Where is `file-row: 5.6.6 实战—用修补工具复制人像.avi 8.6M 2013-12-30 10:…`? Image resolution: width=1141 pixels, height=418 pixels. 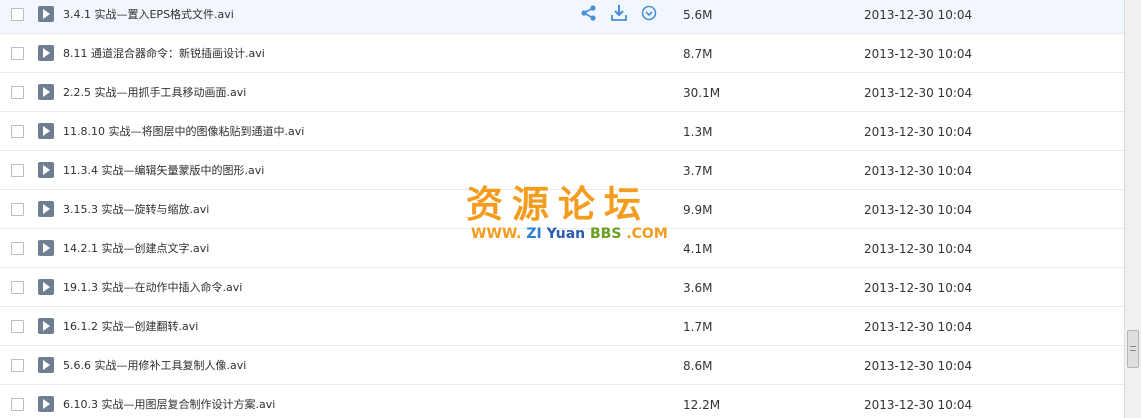
file-row: 5.6.6 实战—用修补工具复制人像.avi 8.6M 2013-12-30 10:… is located at coordinates (562, 366).